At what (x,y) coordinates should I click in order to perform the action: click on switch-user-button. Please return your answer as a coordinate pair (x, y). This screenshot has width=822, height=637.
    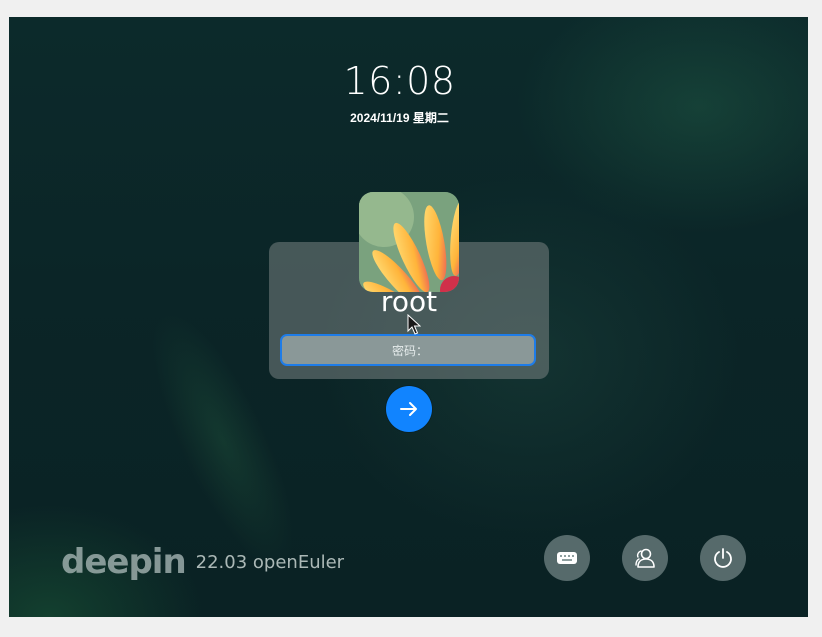
    Looking at the image, I should click on (645, 558).